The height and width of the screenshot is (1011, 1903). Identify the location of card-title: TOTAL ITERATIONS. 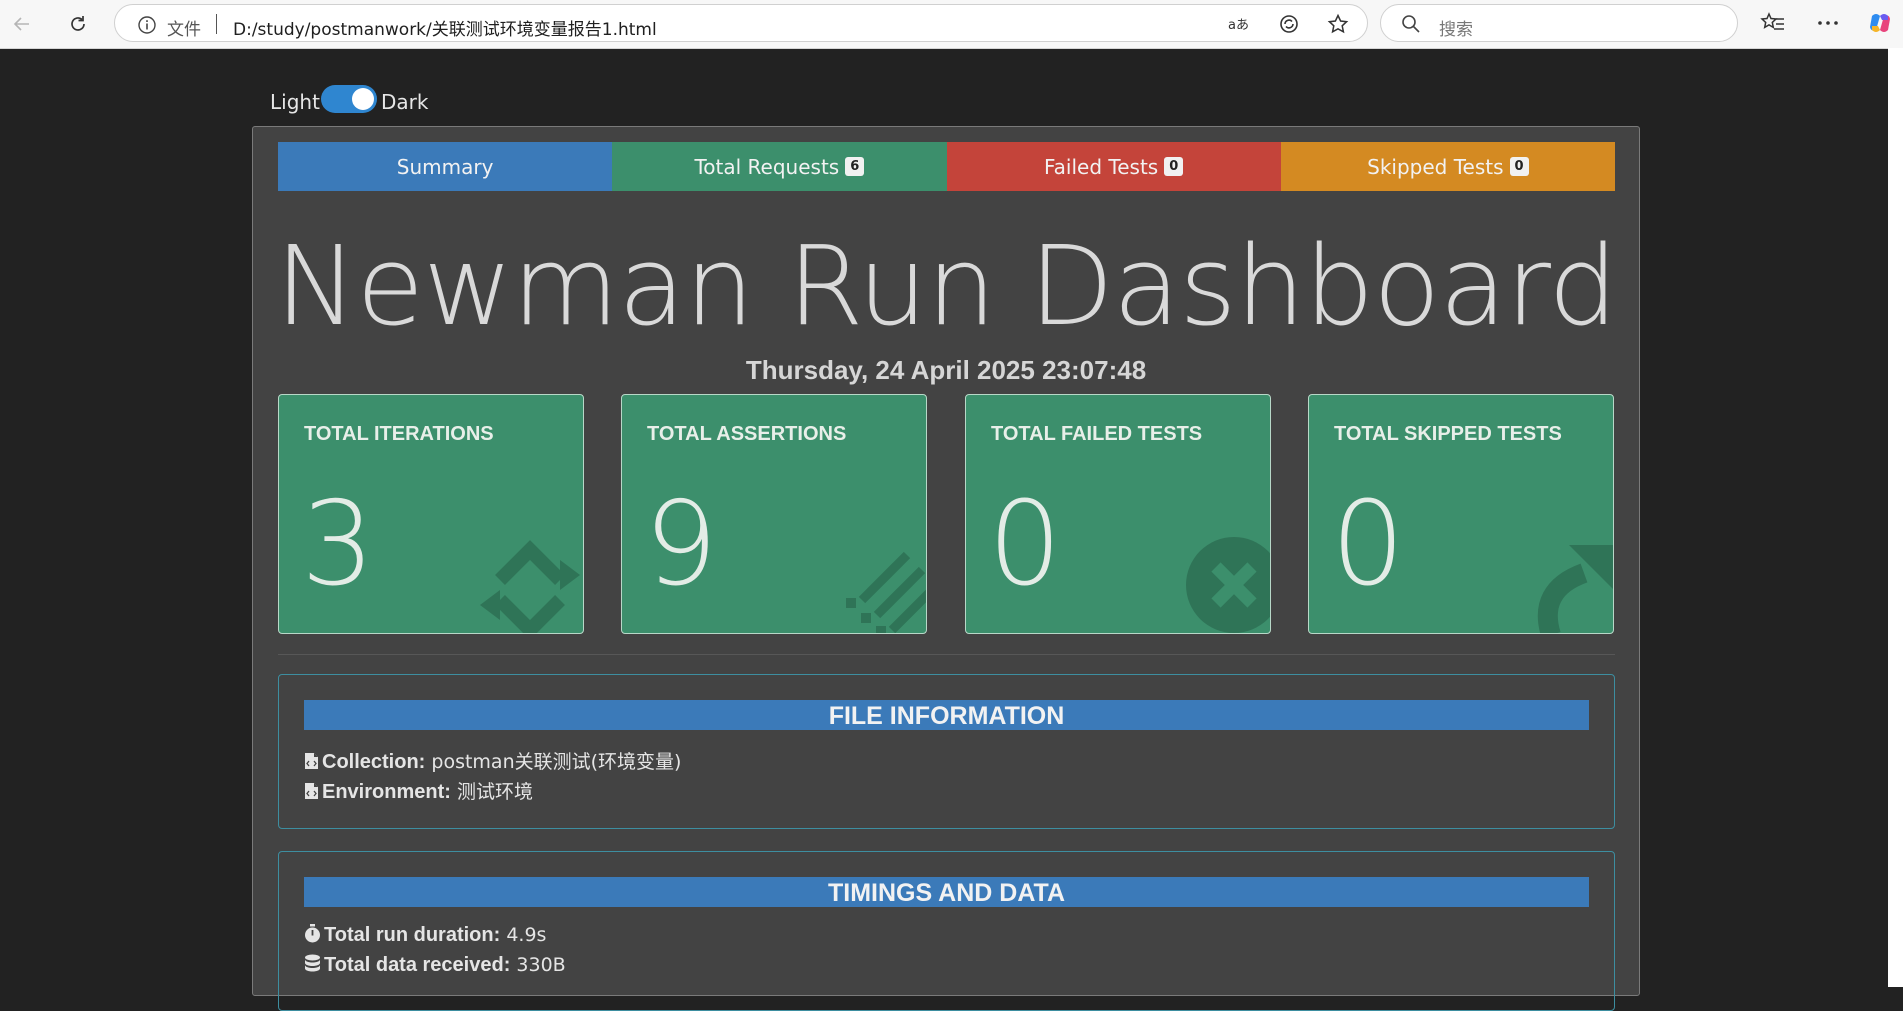
(399, 434).